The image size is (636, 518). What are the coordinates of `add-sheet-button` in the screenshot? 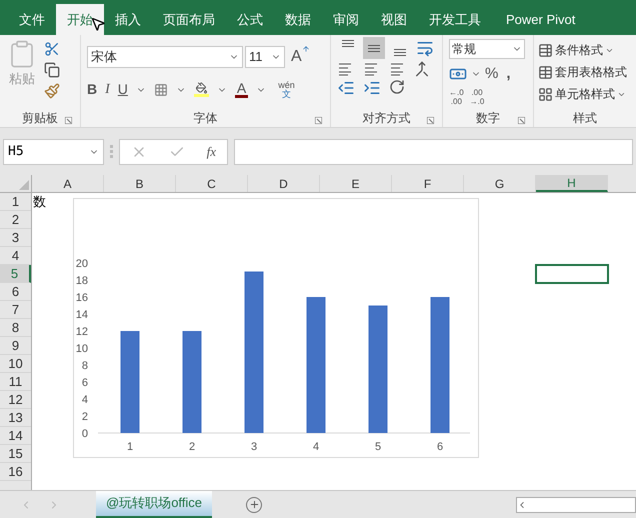 It's located at (254, 504).